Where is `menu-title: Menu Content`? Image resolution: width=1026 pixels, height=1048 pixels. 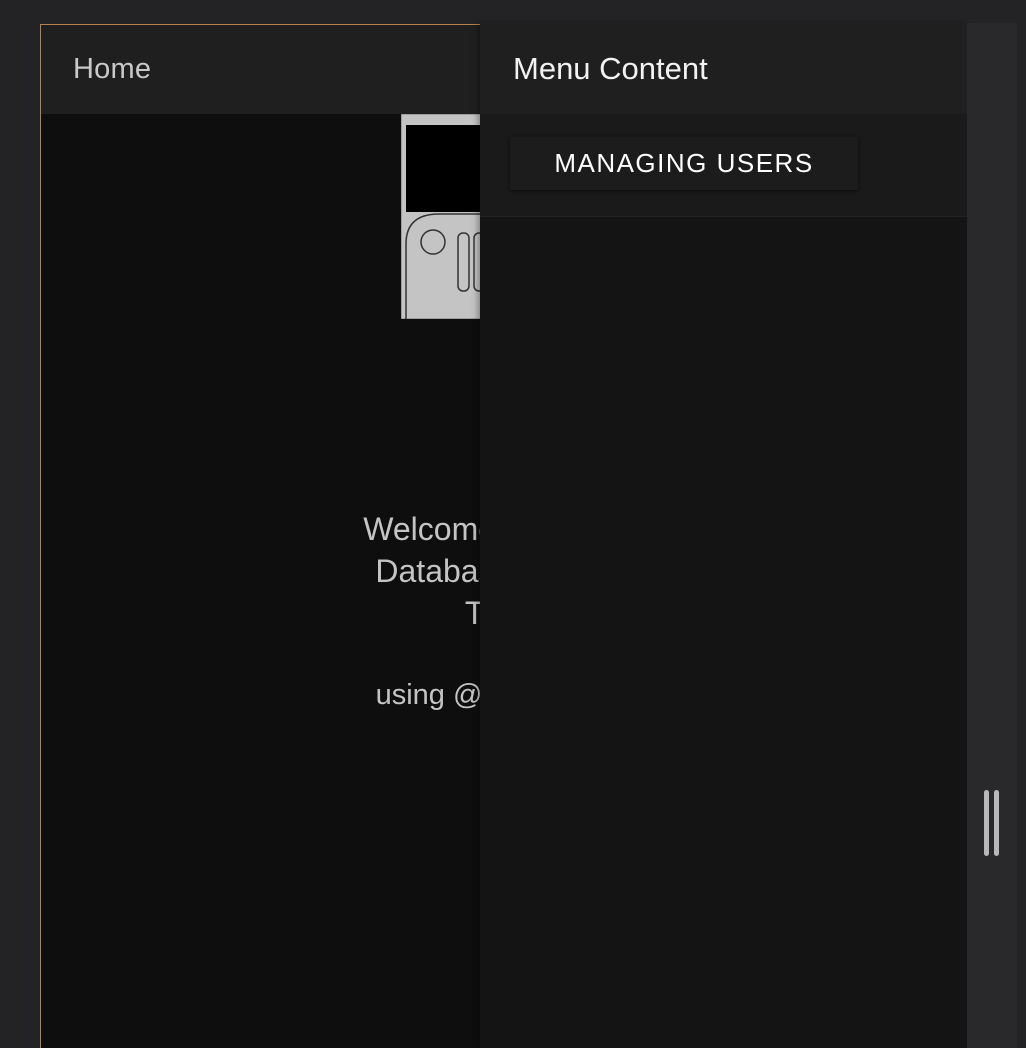 menu-title: Menu Content is located at coordinates (610, 68).